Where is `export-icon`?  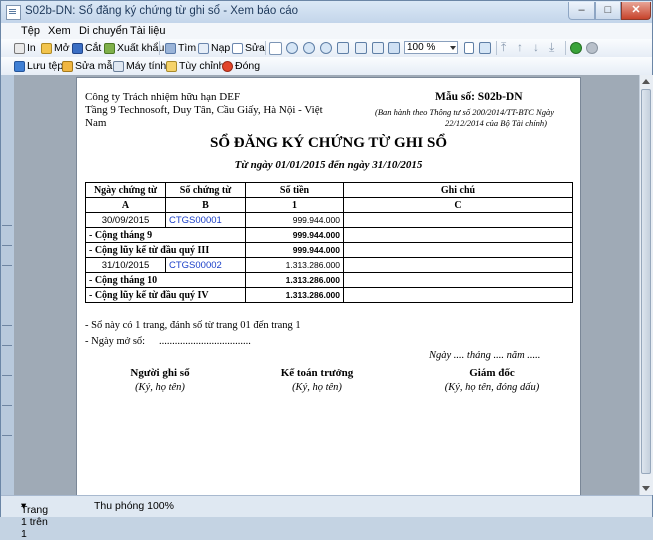
export-icon is located at coordinates (109, 48).